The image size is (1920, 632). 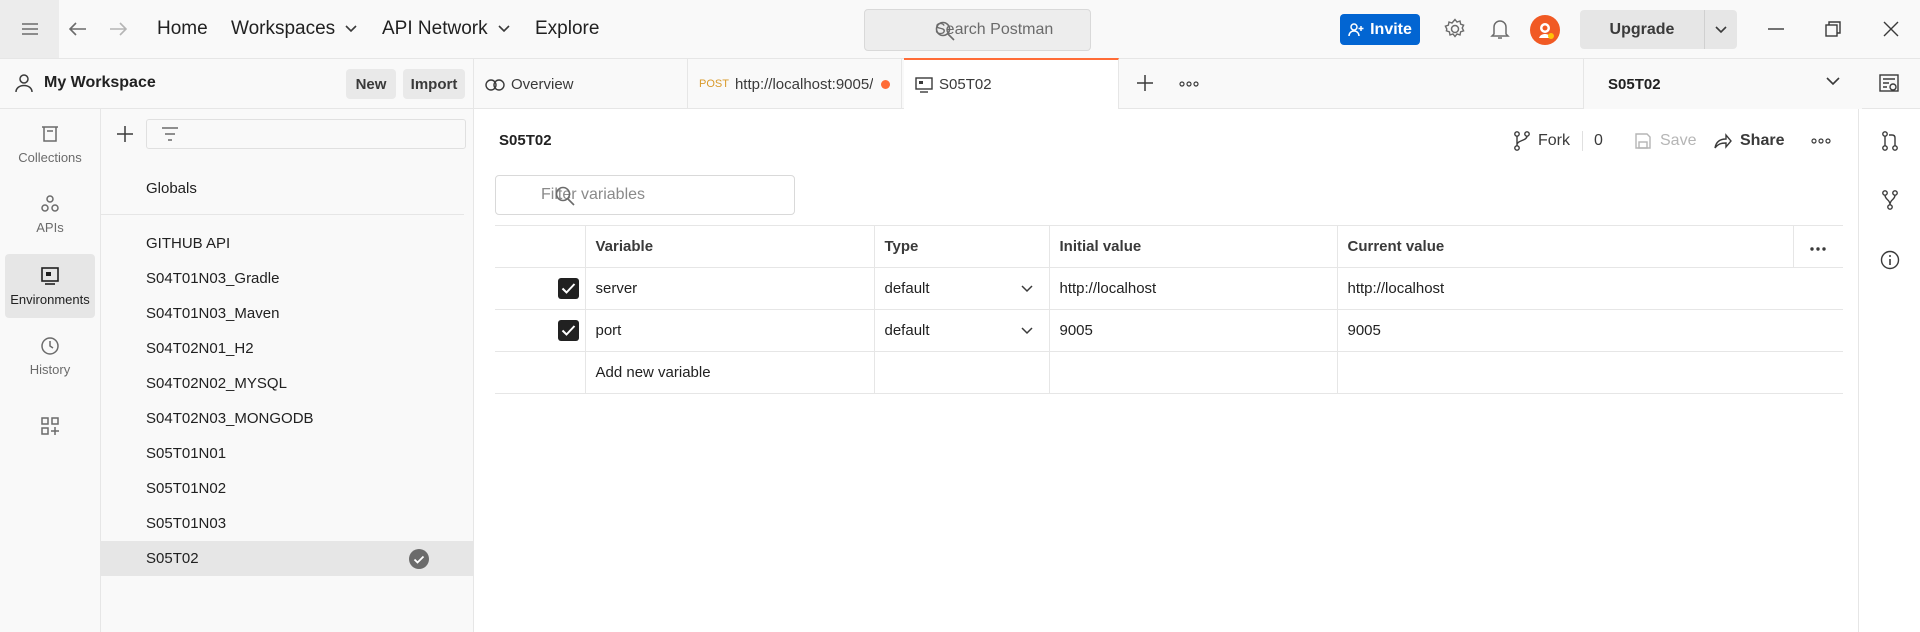 What do you see at coordinates (540, 372) in the screenshot?
I see `row-checkbox-cell` at bounding box center [540, 372].